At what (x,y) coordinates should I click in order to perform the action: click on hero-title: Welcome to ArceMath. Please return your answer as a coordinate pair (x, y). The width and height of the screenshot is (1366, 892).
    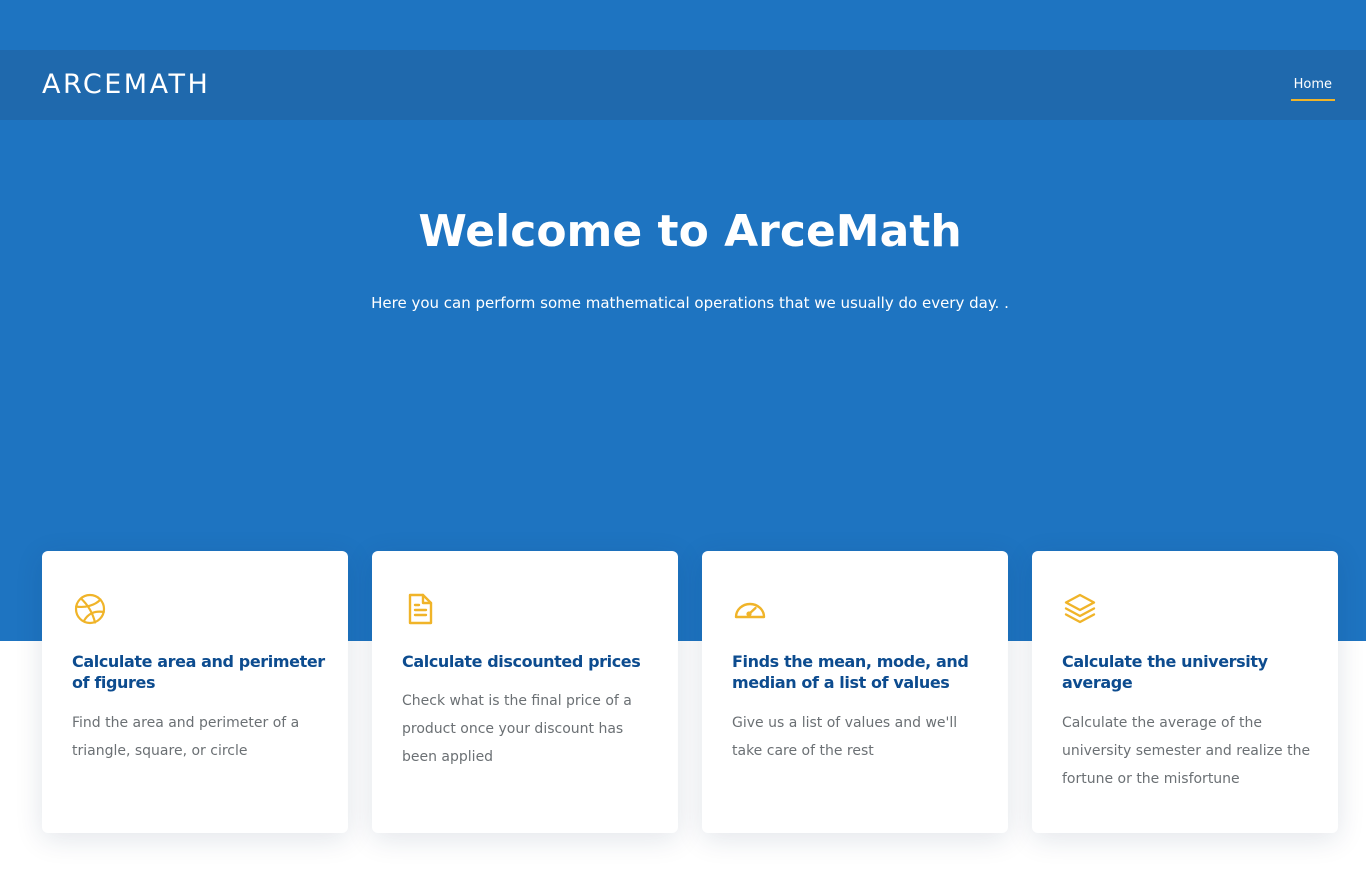
    Looking at the image, I should click on (690, 231).